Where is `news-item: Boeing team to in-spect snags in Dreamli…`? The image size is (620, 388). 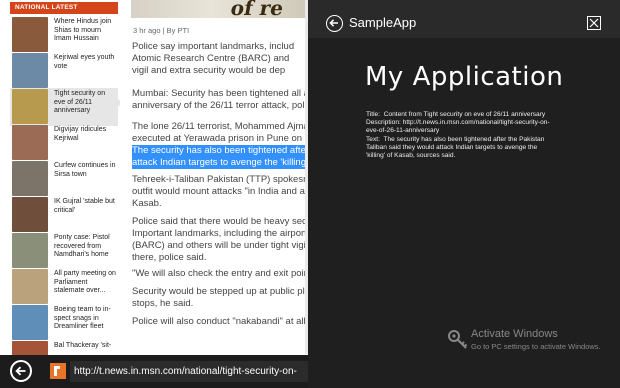 news-item: Boeing team to in-spect snags in Dreamli… is located at coordinates (64, 323).